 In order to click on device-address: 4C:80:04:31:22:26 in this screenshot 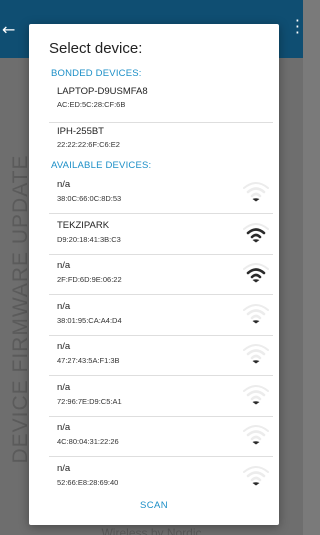, I will do `click(88, 441)`.